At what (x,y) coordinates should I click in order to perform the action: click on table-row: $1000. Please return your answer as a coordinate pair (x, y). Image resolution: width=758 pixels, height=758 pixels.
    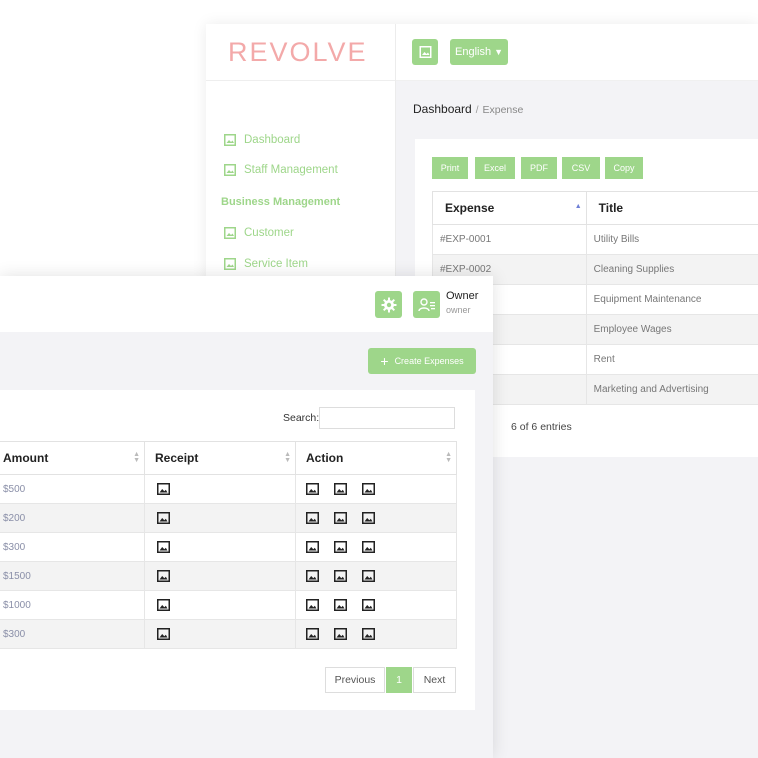
    Looking at the image, I should click on (228, 605).